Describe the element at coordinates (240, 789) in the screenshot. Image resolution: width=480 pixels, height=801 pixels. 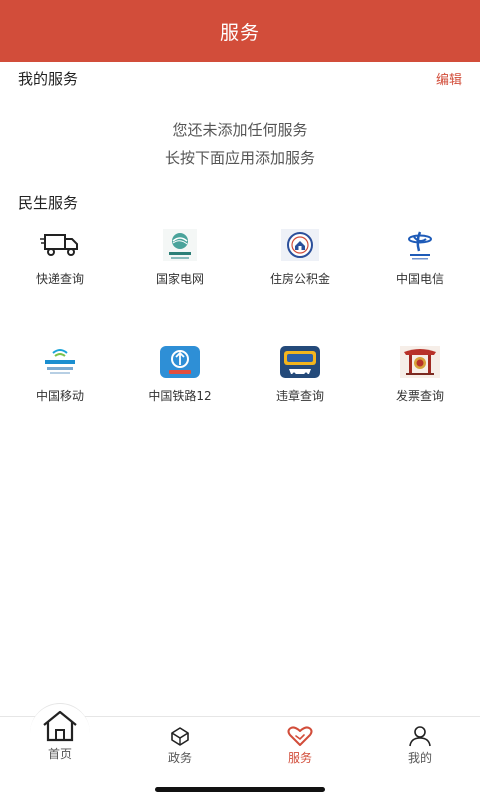
I see `home-indicator` at that location.